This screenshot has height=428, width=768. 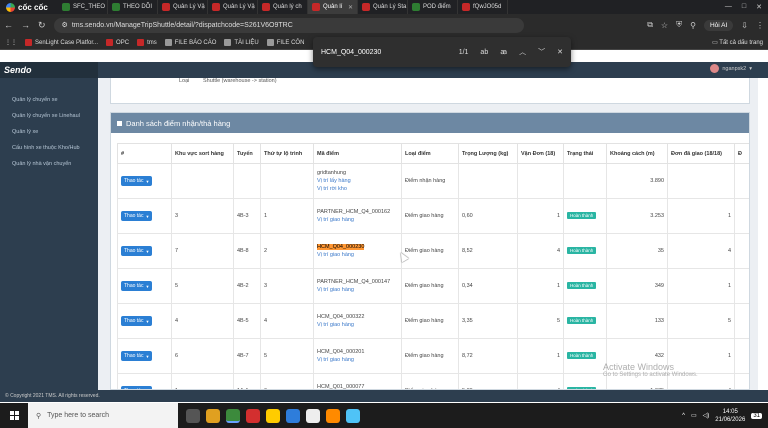 What do you see at coordinates (313, 415) in the screenshot?
I see `chrome-icon` at bounding box center [313, 415].